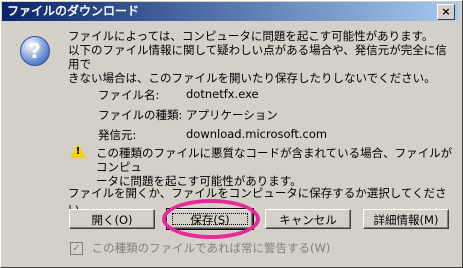 The width and height of the screenshot is (463, 268). Describe the element at coordinates (251, 36) in the screenshot. I see `message-line: ファイルによっては、コンピュータに問題を起こす可能性があります。` at that location.